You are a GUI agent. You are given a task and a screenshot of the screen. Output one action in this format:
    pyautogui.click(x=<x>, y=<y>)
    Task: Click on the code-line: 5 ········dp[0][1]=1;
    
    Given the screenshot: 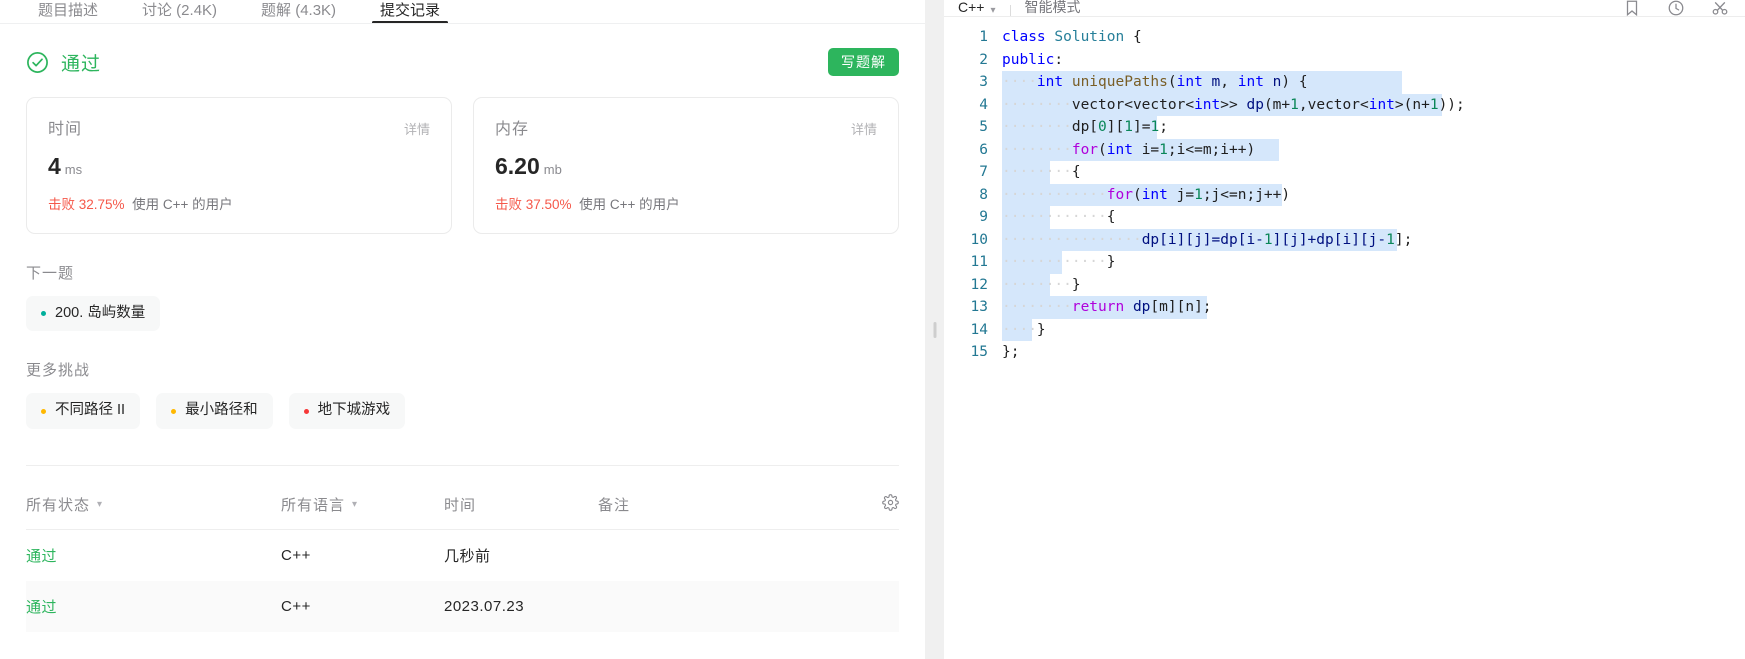 What is the action you would take?
    pyautogui.click(x=1344, y=127)
    